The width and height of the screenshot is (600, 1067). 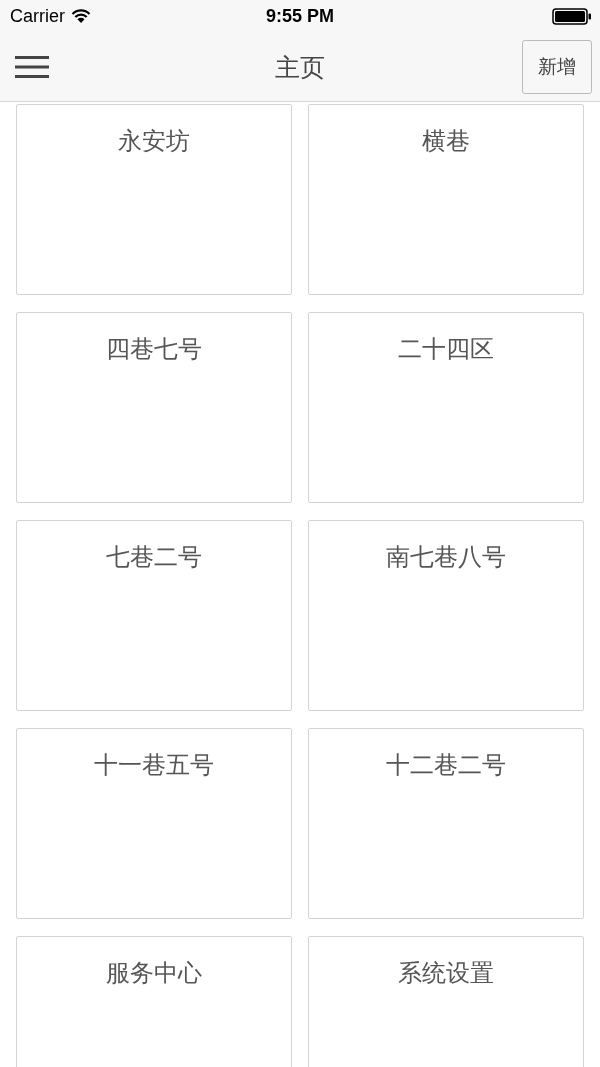 I want to click on tile-label: 十一巷五号, so click(x=154, y=765).